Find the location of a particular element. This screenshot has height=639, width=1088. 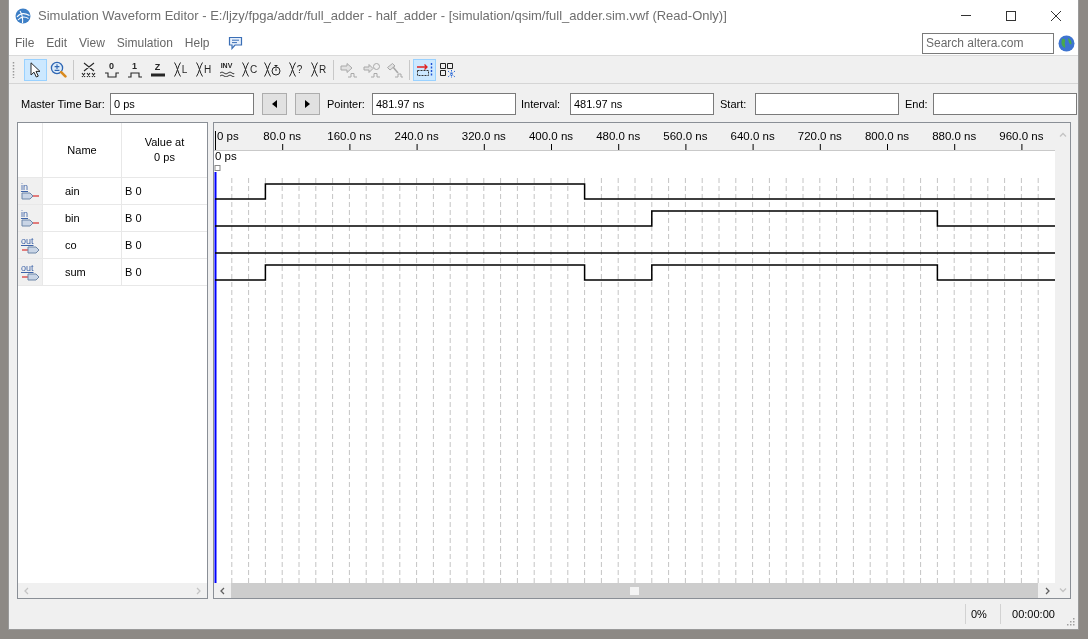

next-button is located at coordinates (307, 104).